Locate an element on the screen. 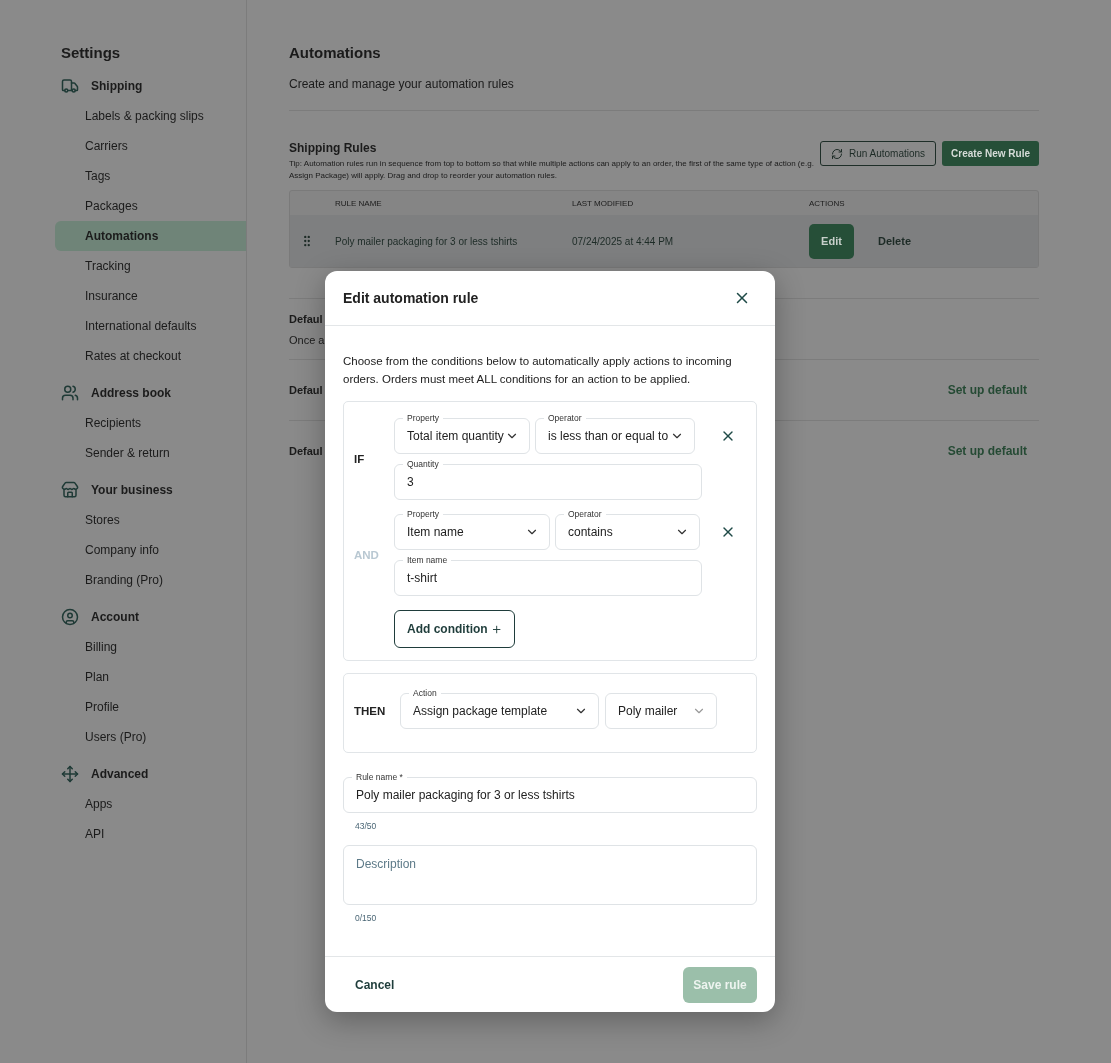 The height and width of the screenshot is (1063, 1111). sidebar-item: Sender & return is located at coordinates (150, 453).